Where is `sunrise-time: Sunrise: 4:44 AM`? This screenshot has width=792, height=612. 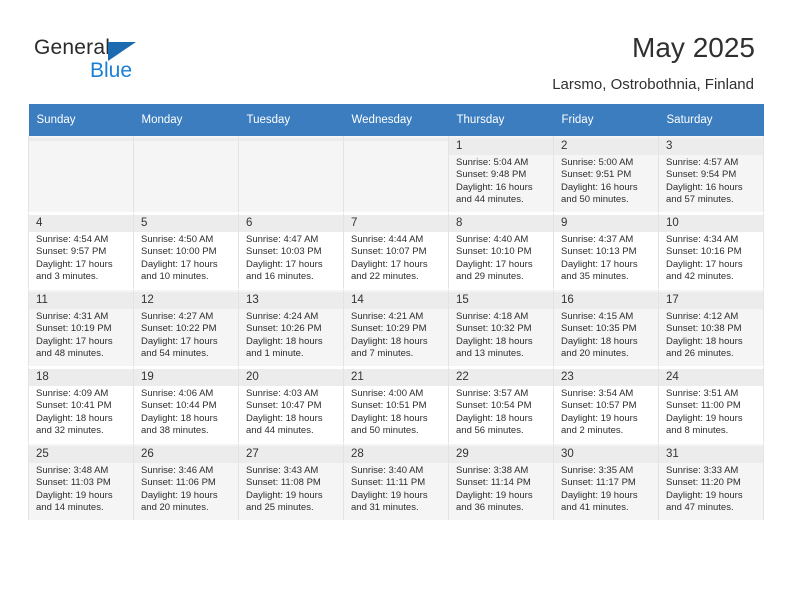
sunrise-time: Sunrise: 4:44 AM is located at coordinates (387, 239).